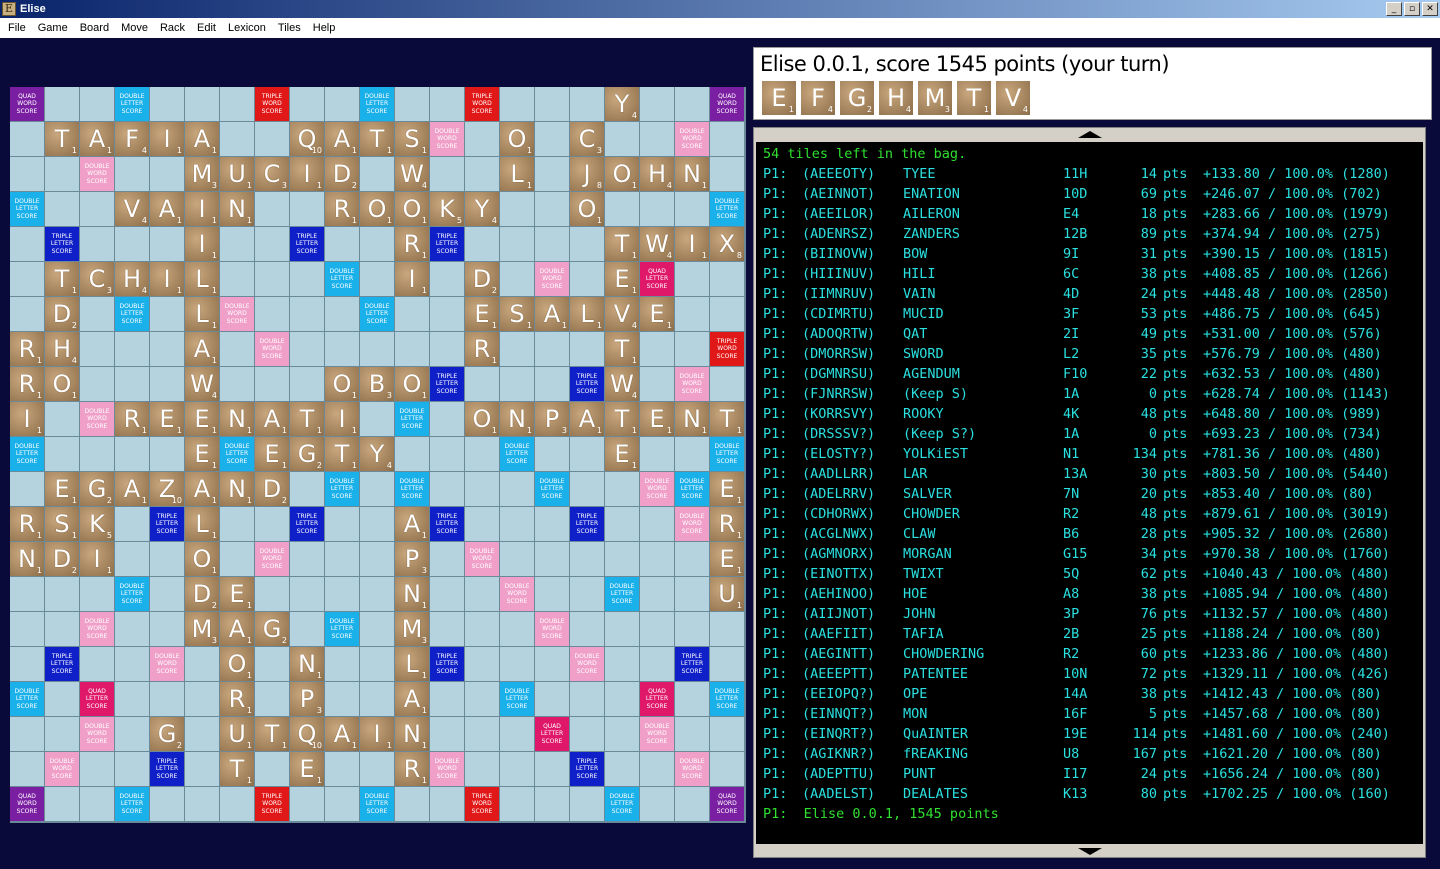  I want to click on premium-square-qls: QUAD LETTER SCORE, so click(552, 734).